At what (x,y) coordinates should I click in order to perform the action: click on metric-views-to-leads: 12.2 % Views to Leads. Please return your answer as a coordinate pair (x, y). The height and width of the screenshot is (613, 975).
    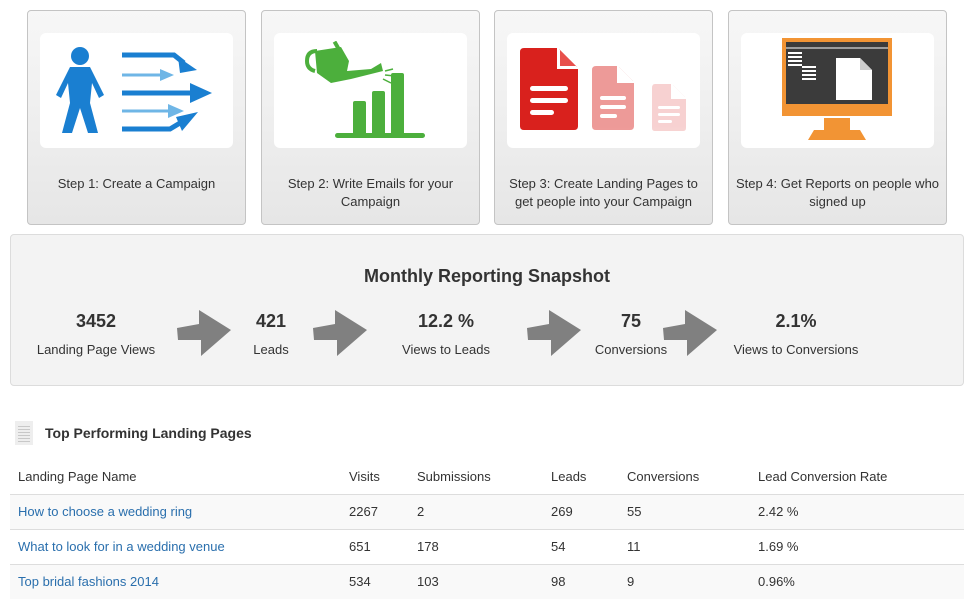
    Looking at the image, I should click on (446, 334).